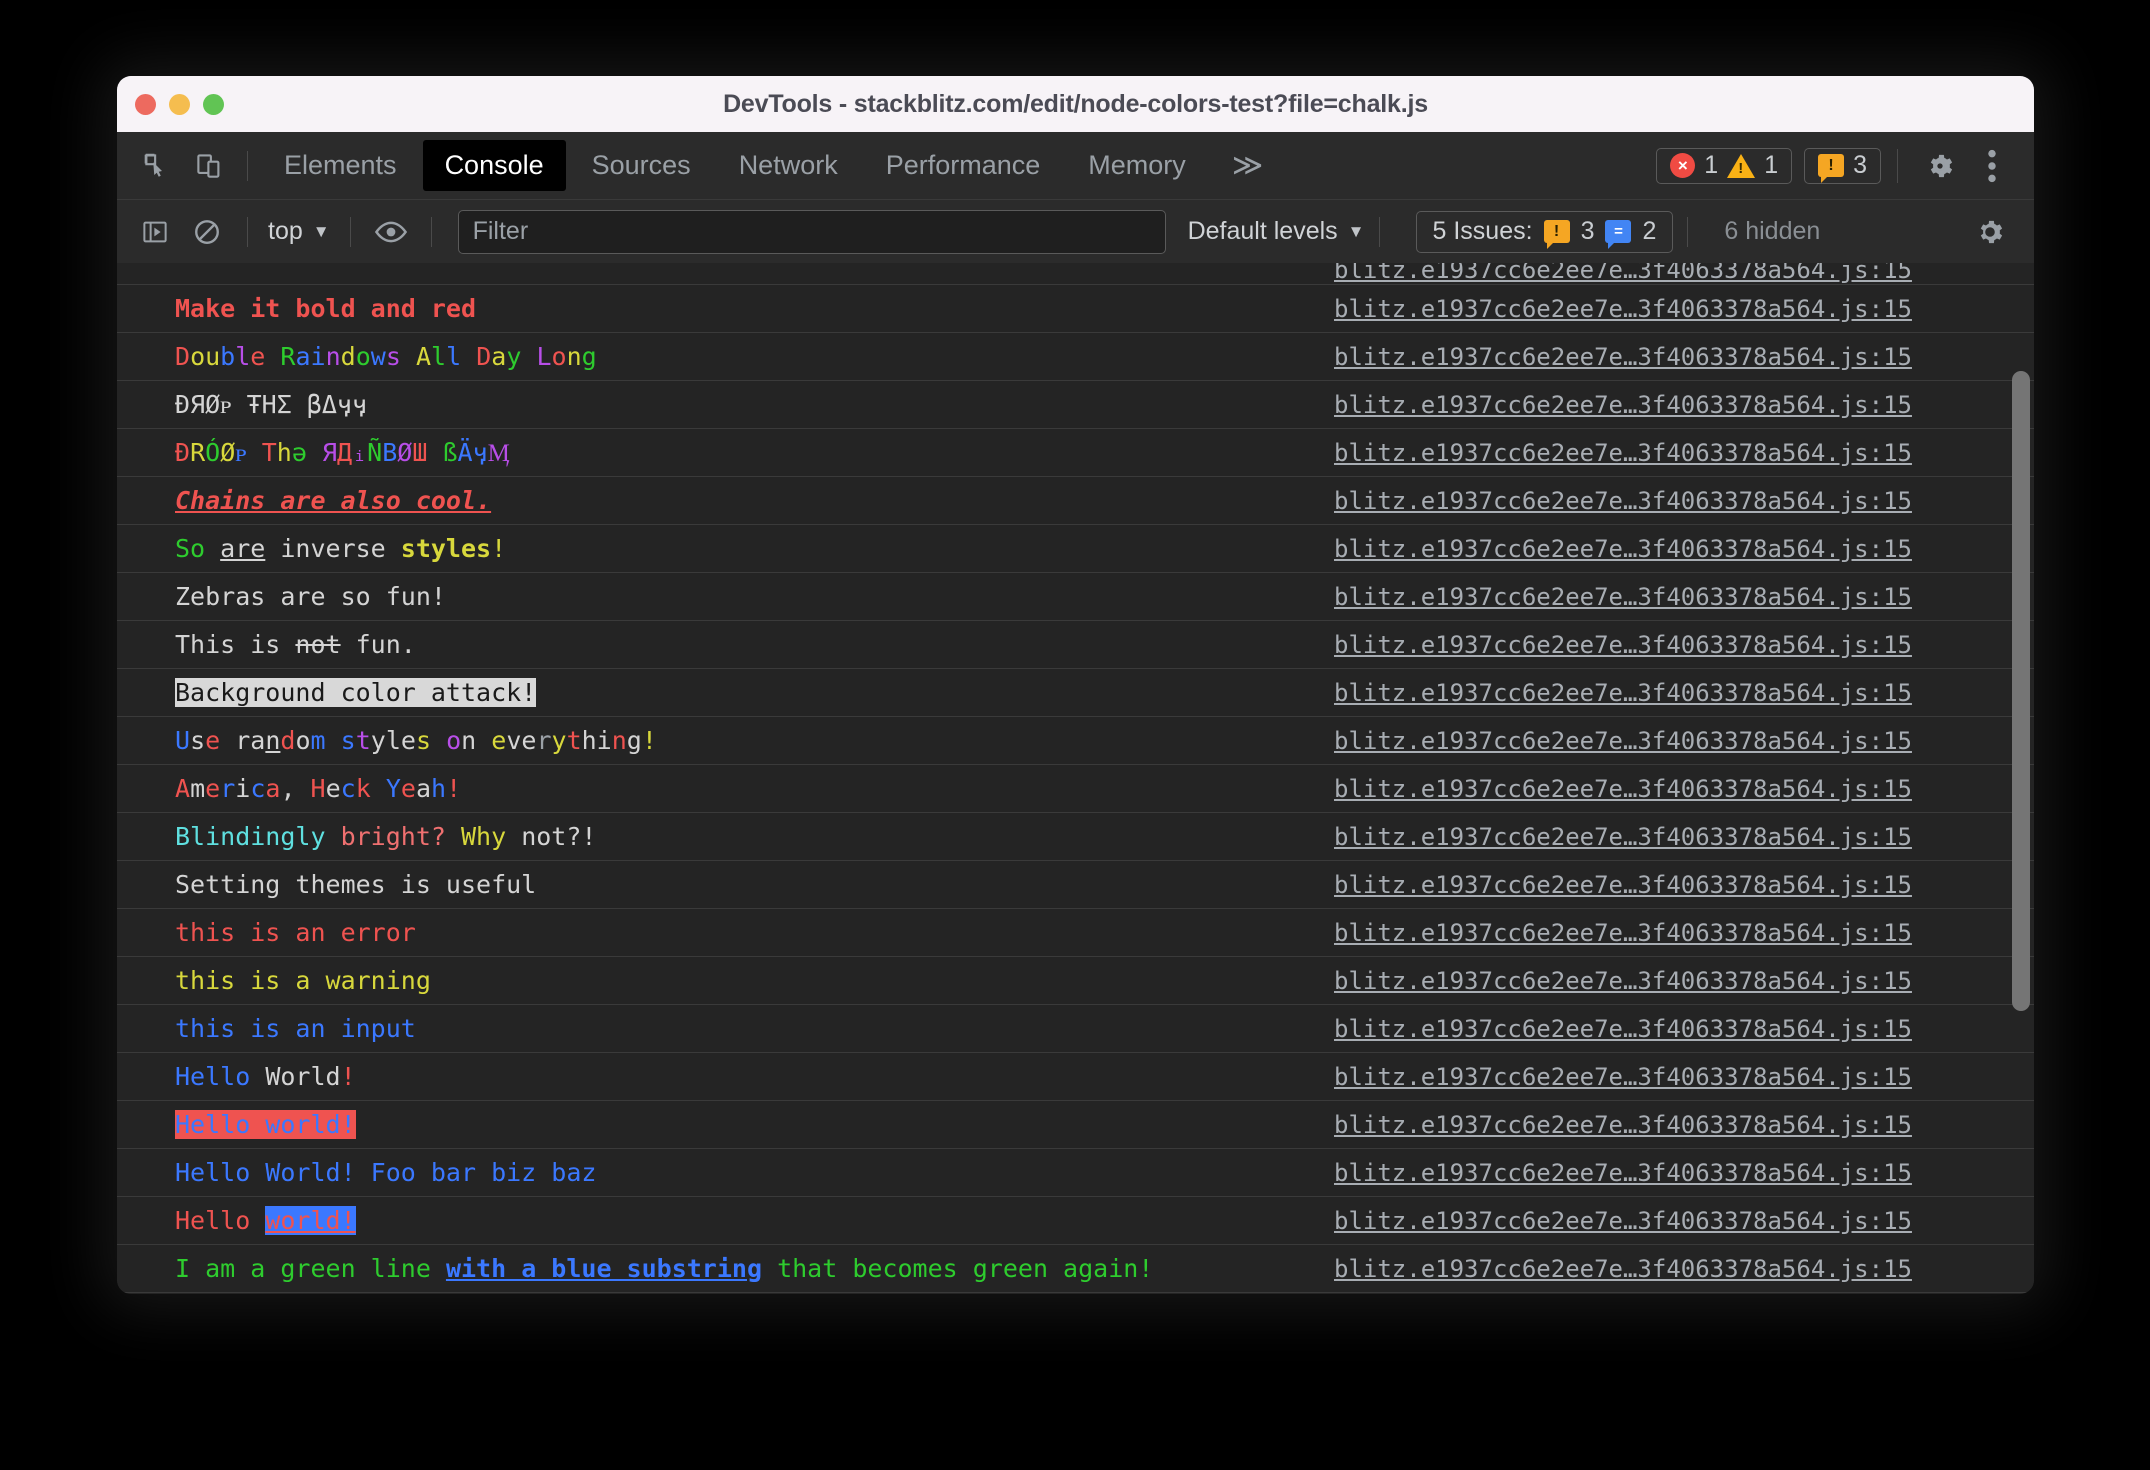 The image size is (2150, 1470). What do you see at coordinates (299, 231) in the screenshot?
I see `execution-context-dropdown: top ▼` at bounding box center [299, 231].